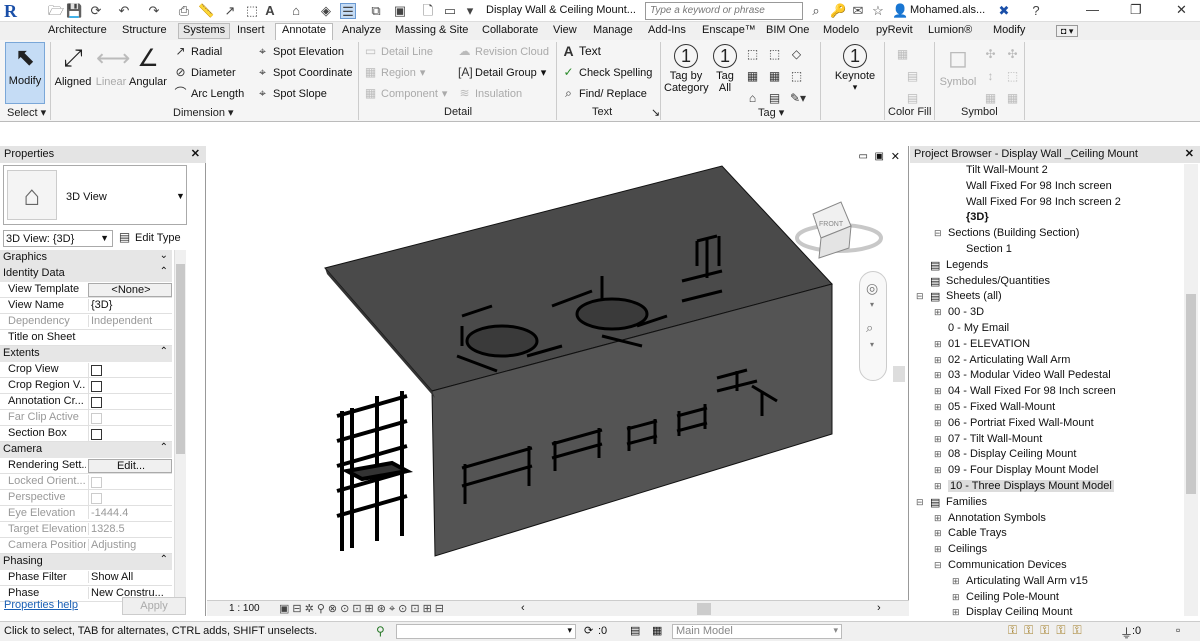 The height and width of the screenshot is (642, 1200). I want to click on browser-item: ⊞ Display Ceiling Mount, so click(1046, 611).